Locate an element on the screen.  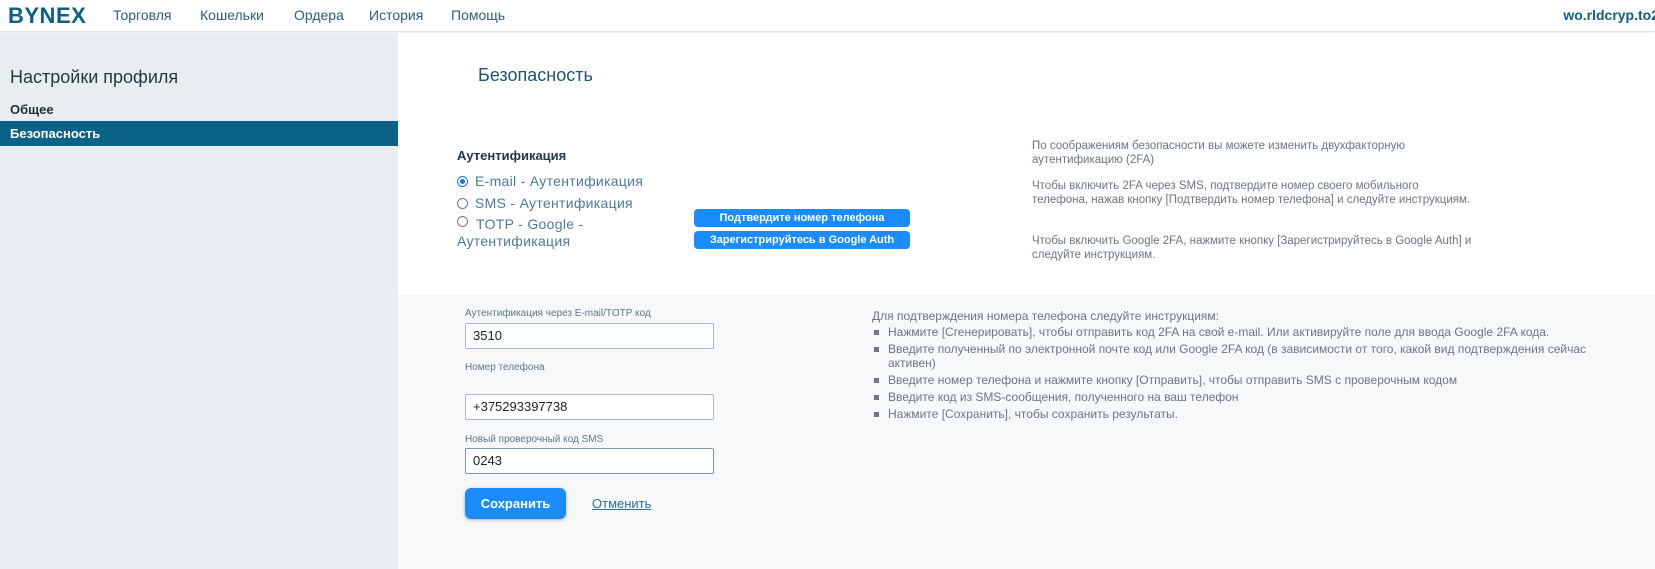
user-menu: wo.rldcryp.to2 is located at coordinates (1609, 15).